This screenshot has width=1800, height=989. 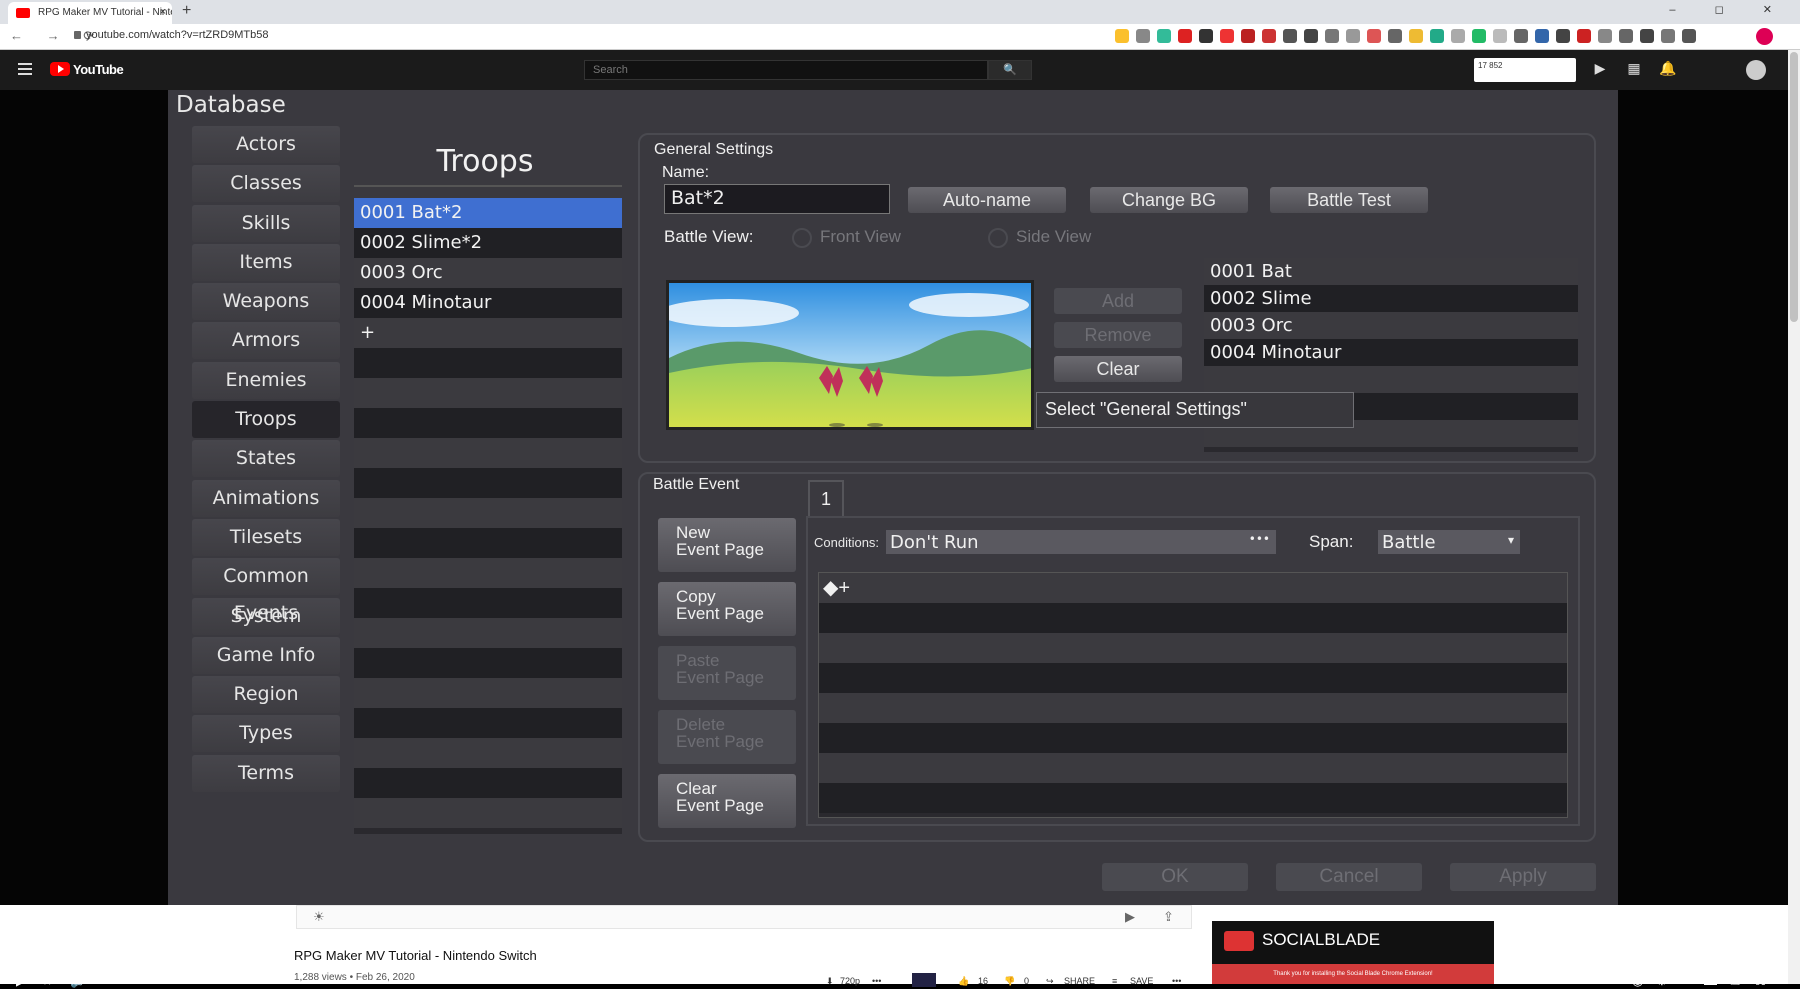 What do you see at coordinates (266, 341) in the screenshot?
I see `category-armors: Armors` at bounding box center [266, 341].